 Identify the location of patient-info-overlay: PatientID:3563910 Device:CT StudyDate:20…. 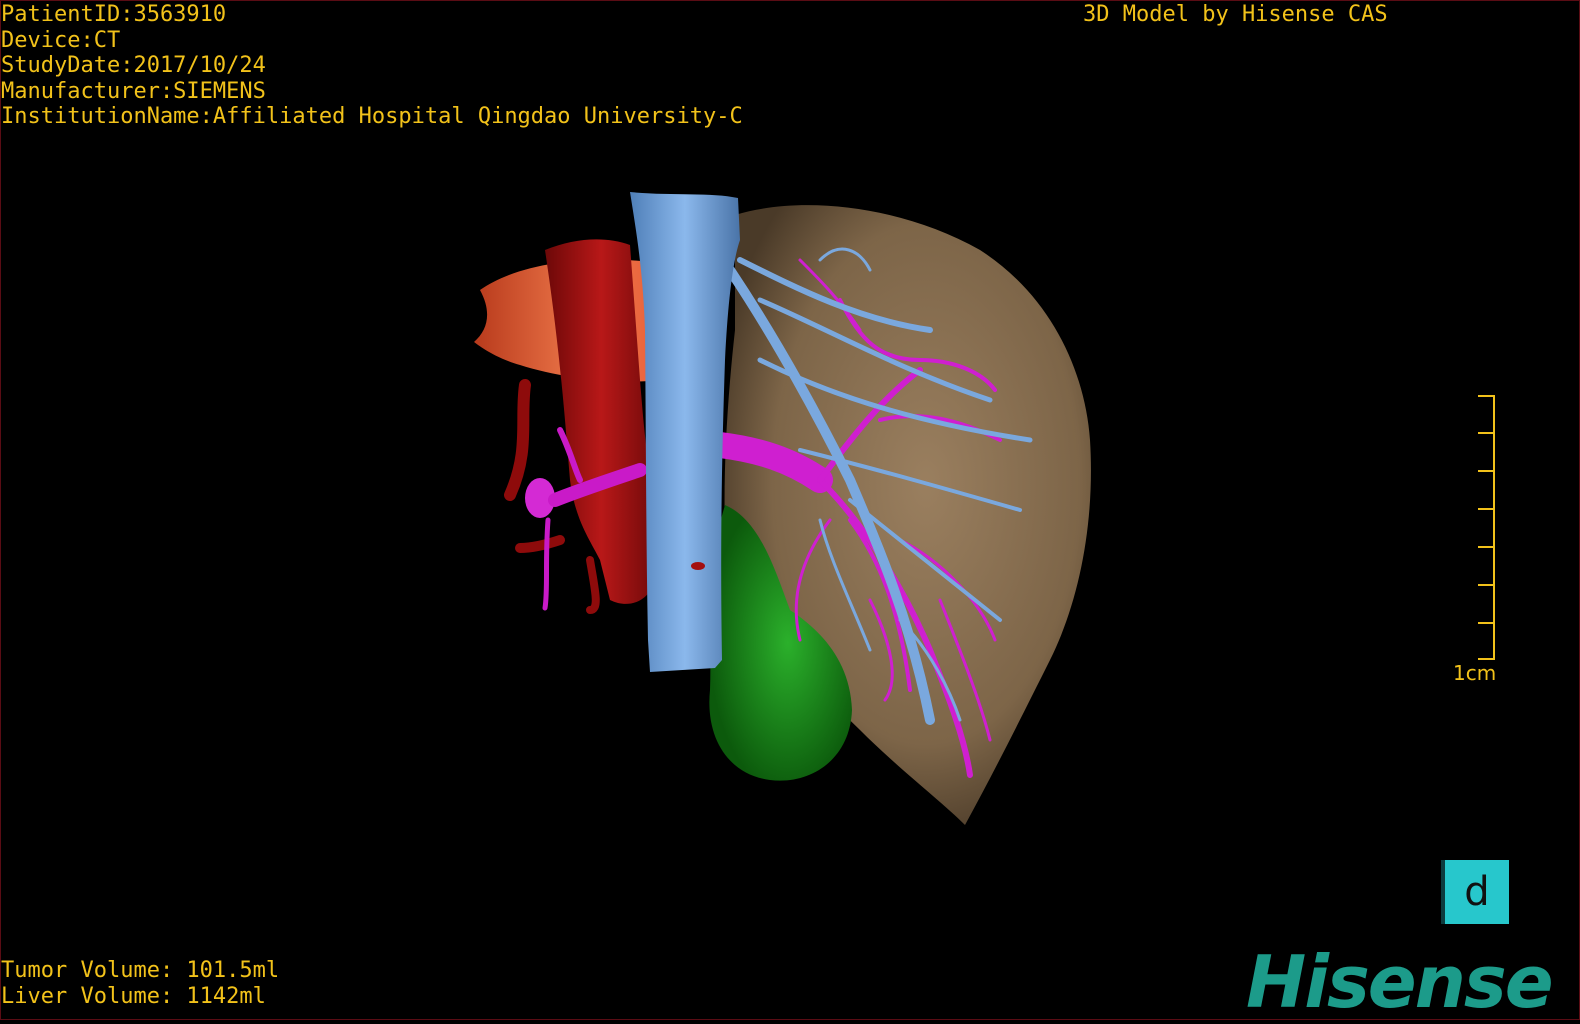
(372, 66).